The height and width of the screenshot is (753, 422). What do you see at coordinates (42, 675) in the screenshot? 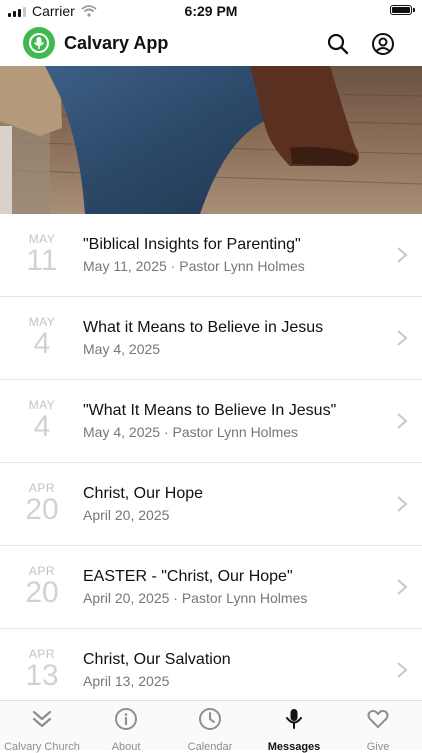
I see `date-day: 13` at bounding box center [42, 675].